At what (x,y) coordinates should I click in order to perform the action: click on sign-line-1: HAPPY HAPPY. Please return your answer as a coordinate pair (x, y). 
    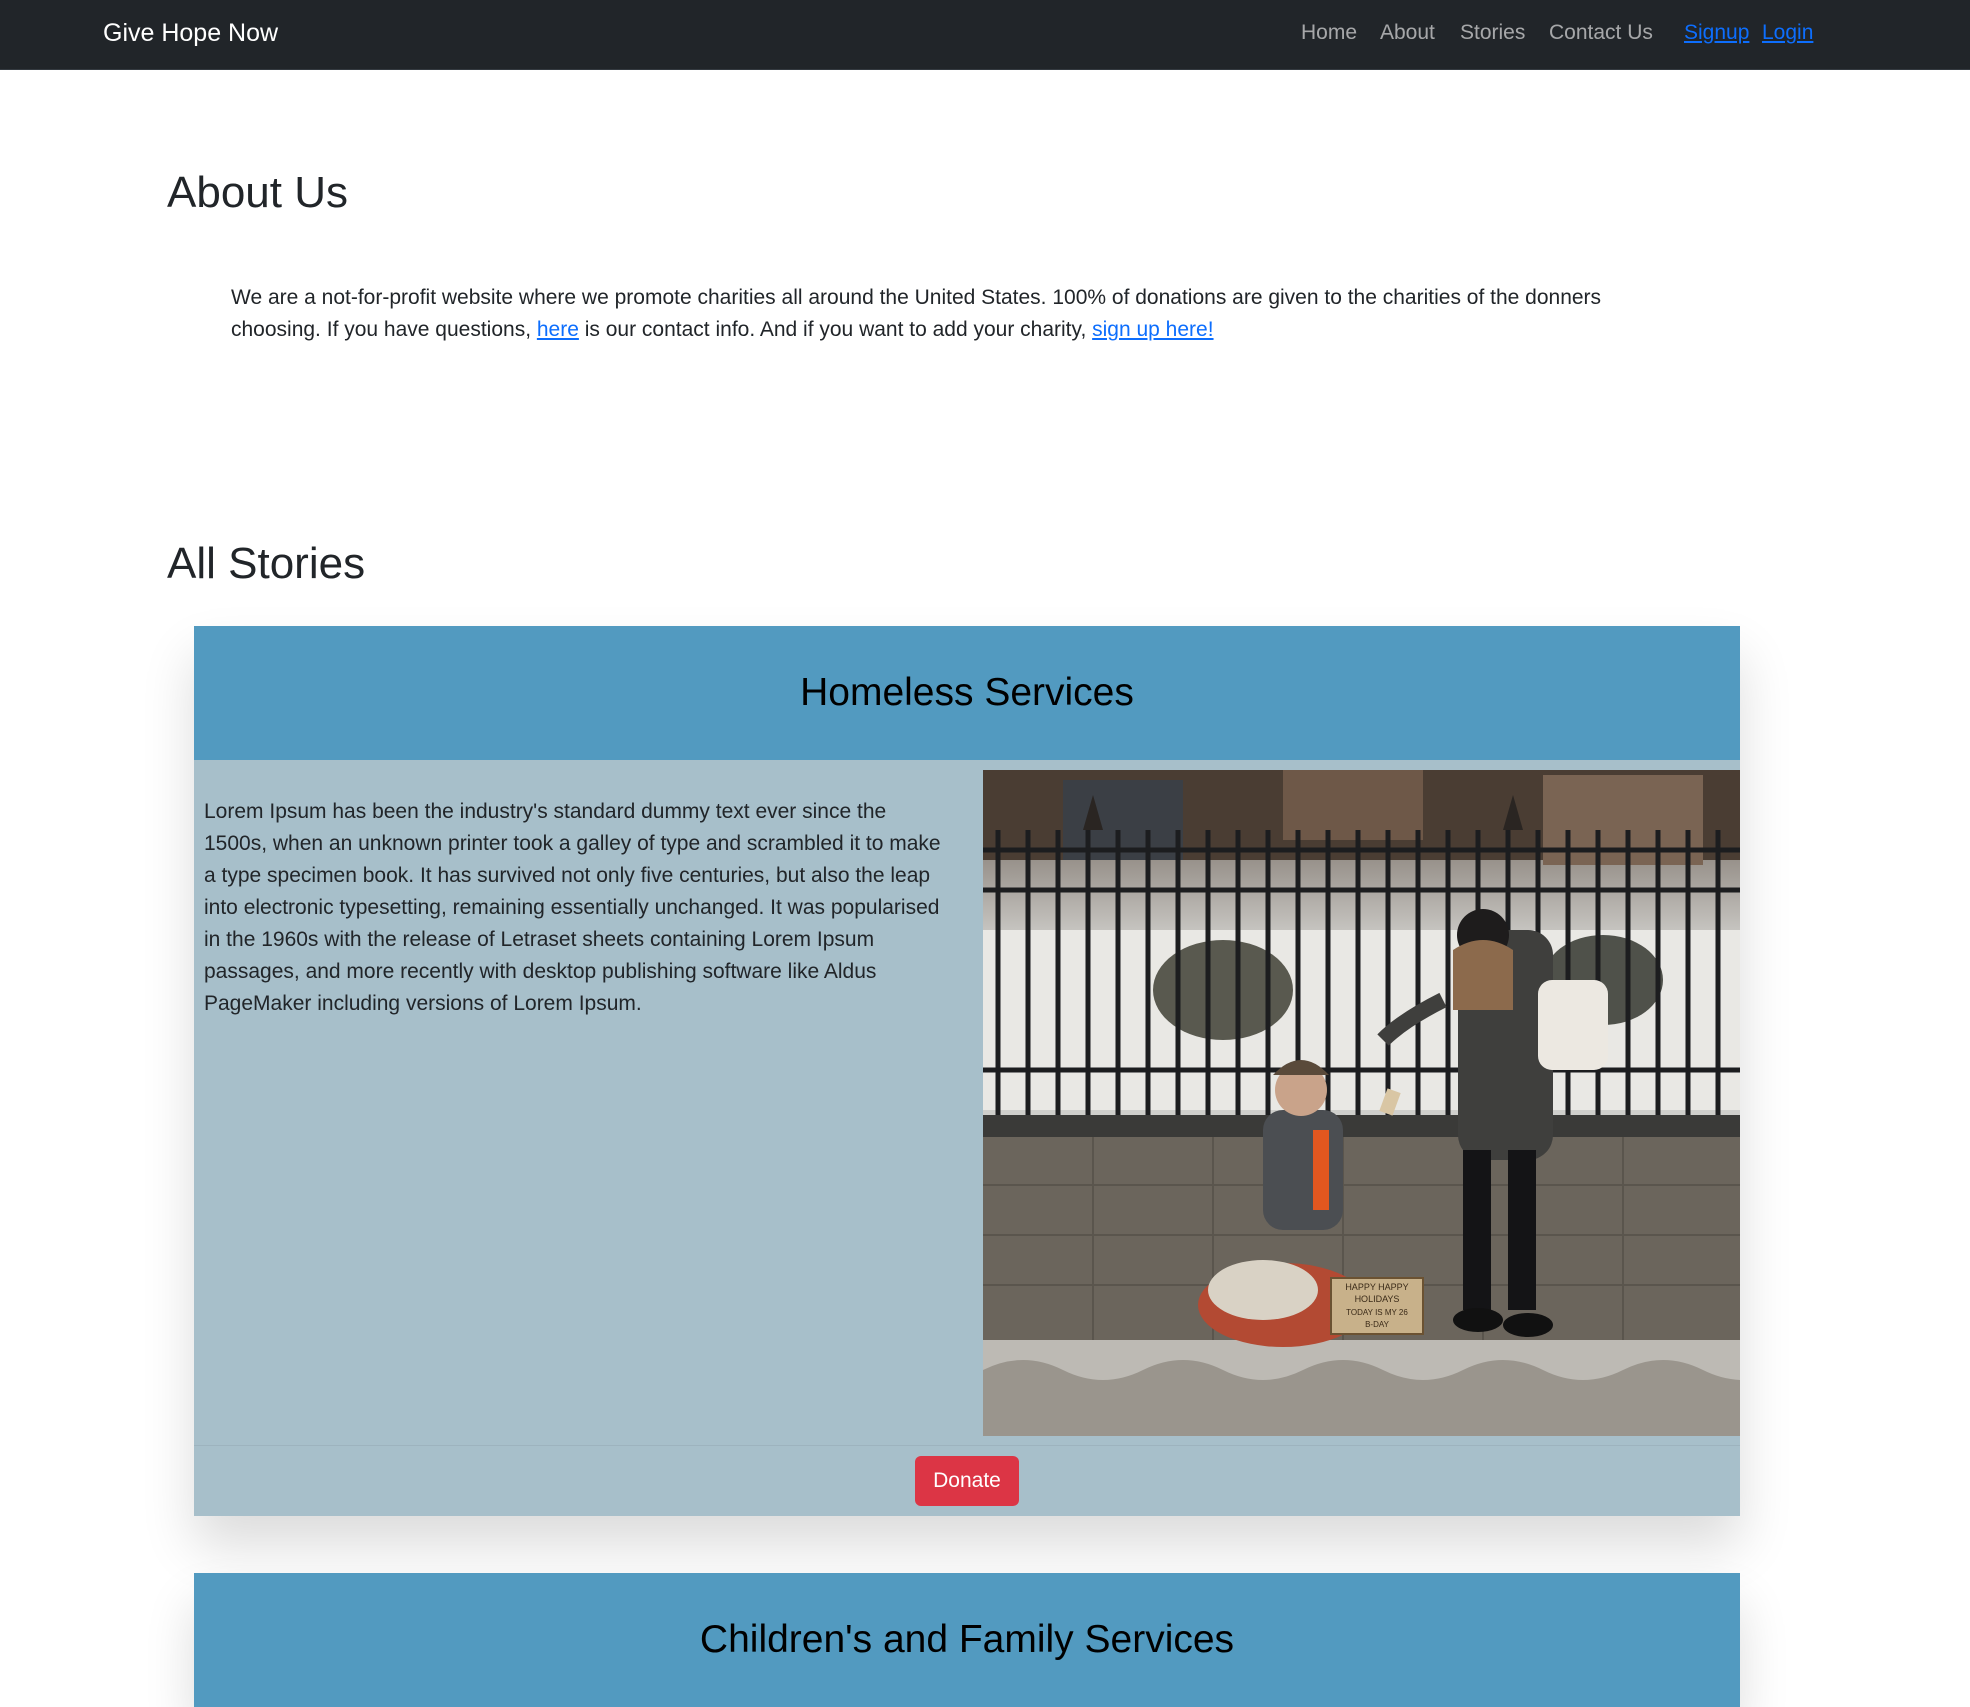
    Looking at the image, I should click on (1376, 1287).